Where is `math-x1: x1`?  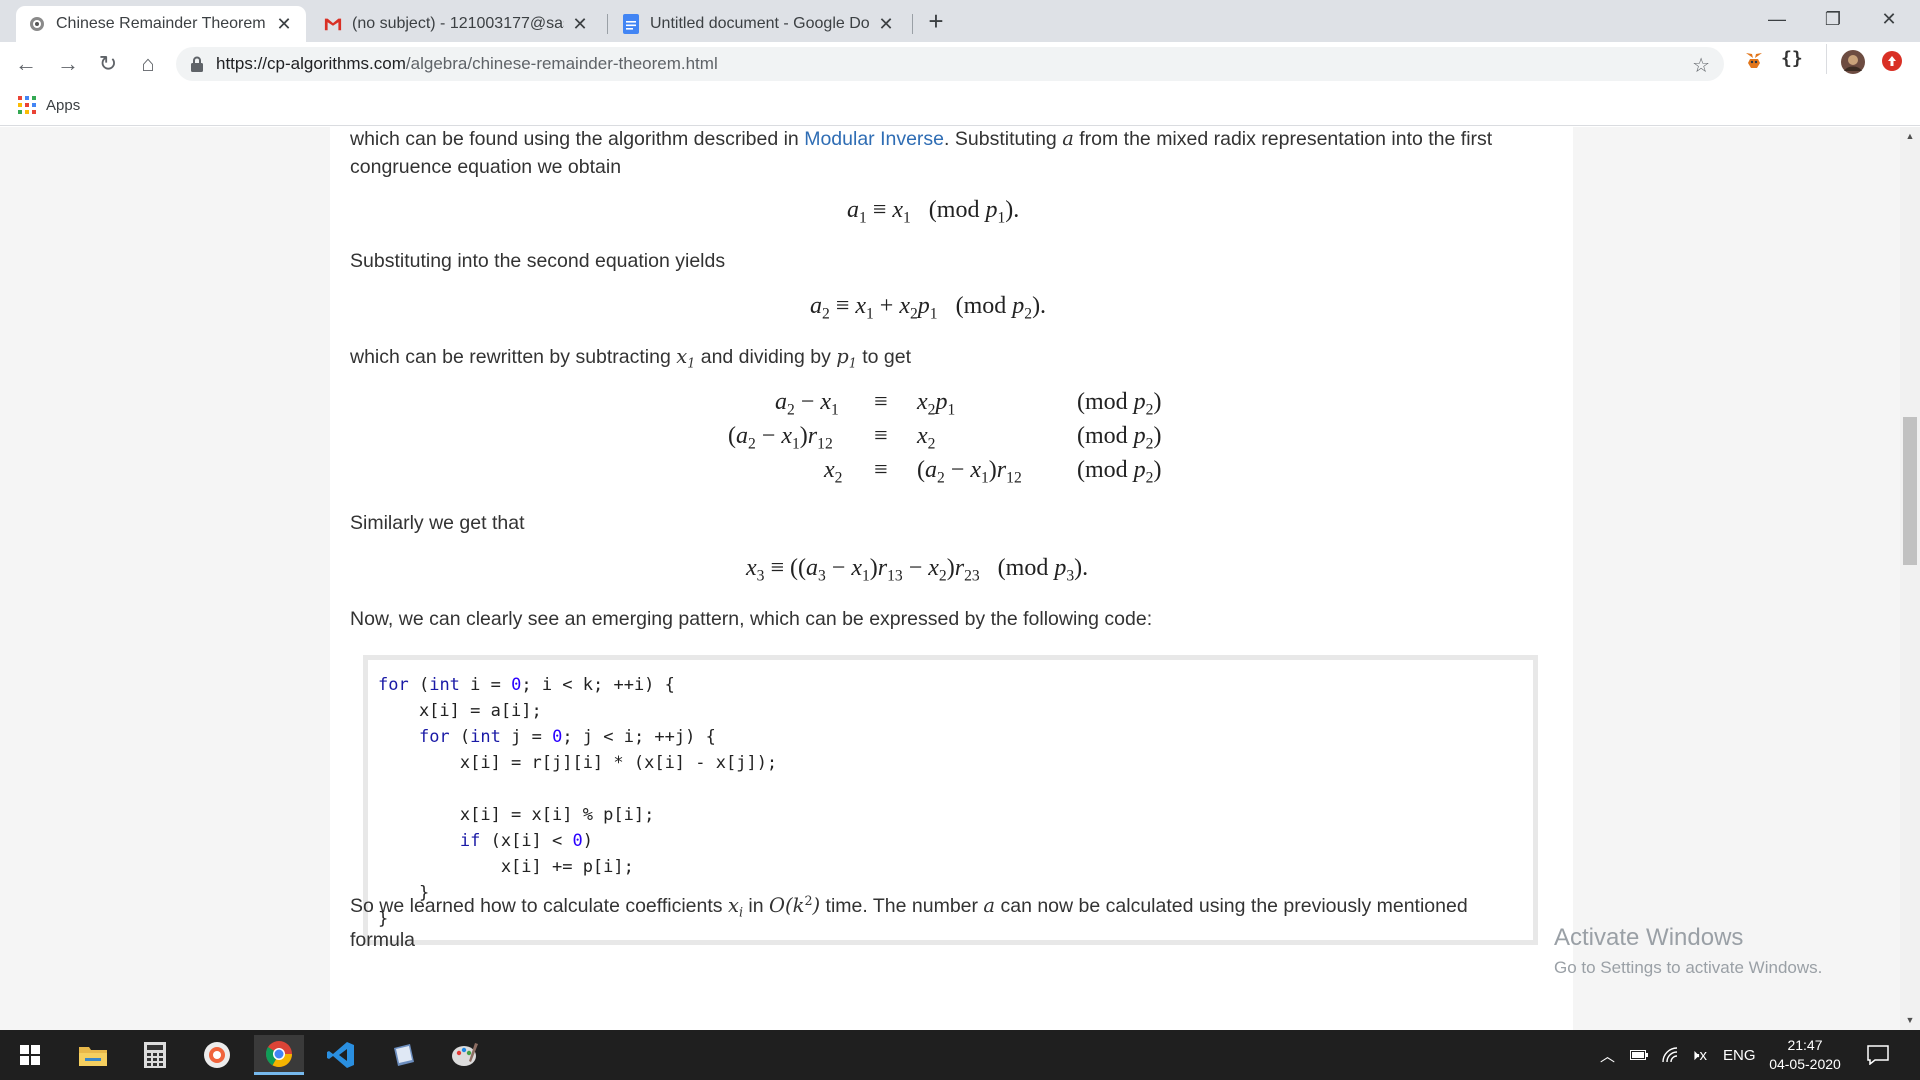 math-x1: x1 is located at coordinates (686, 358).